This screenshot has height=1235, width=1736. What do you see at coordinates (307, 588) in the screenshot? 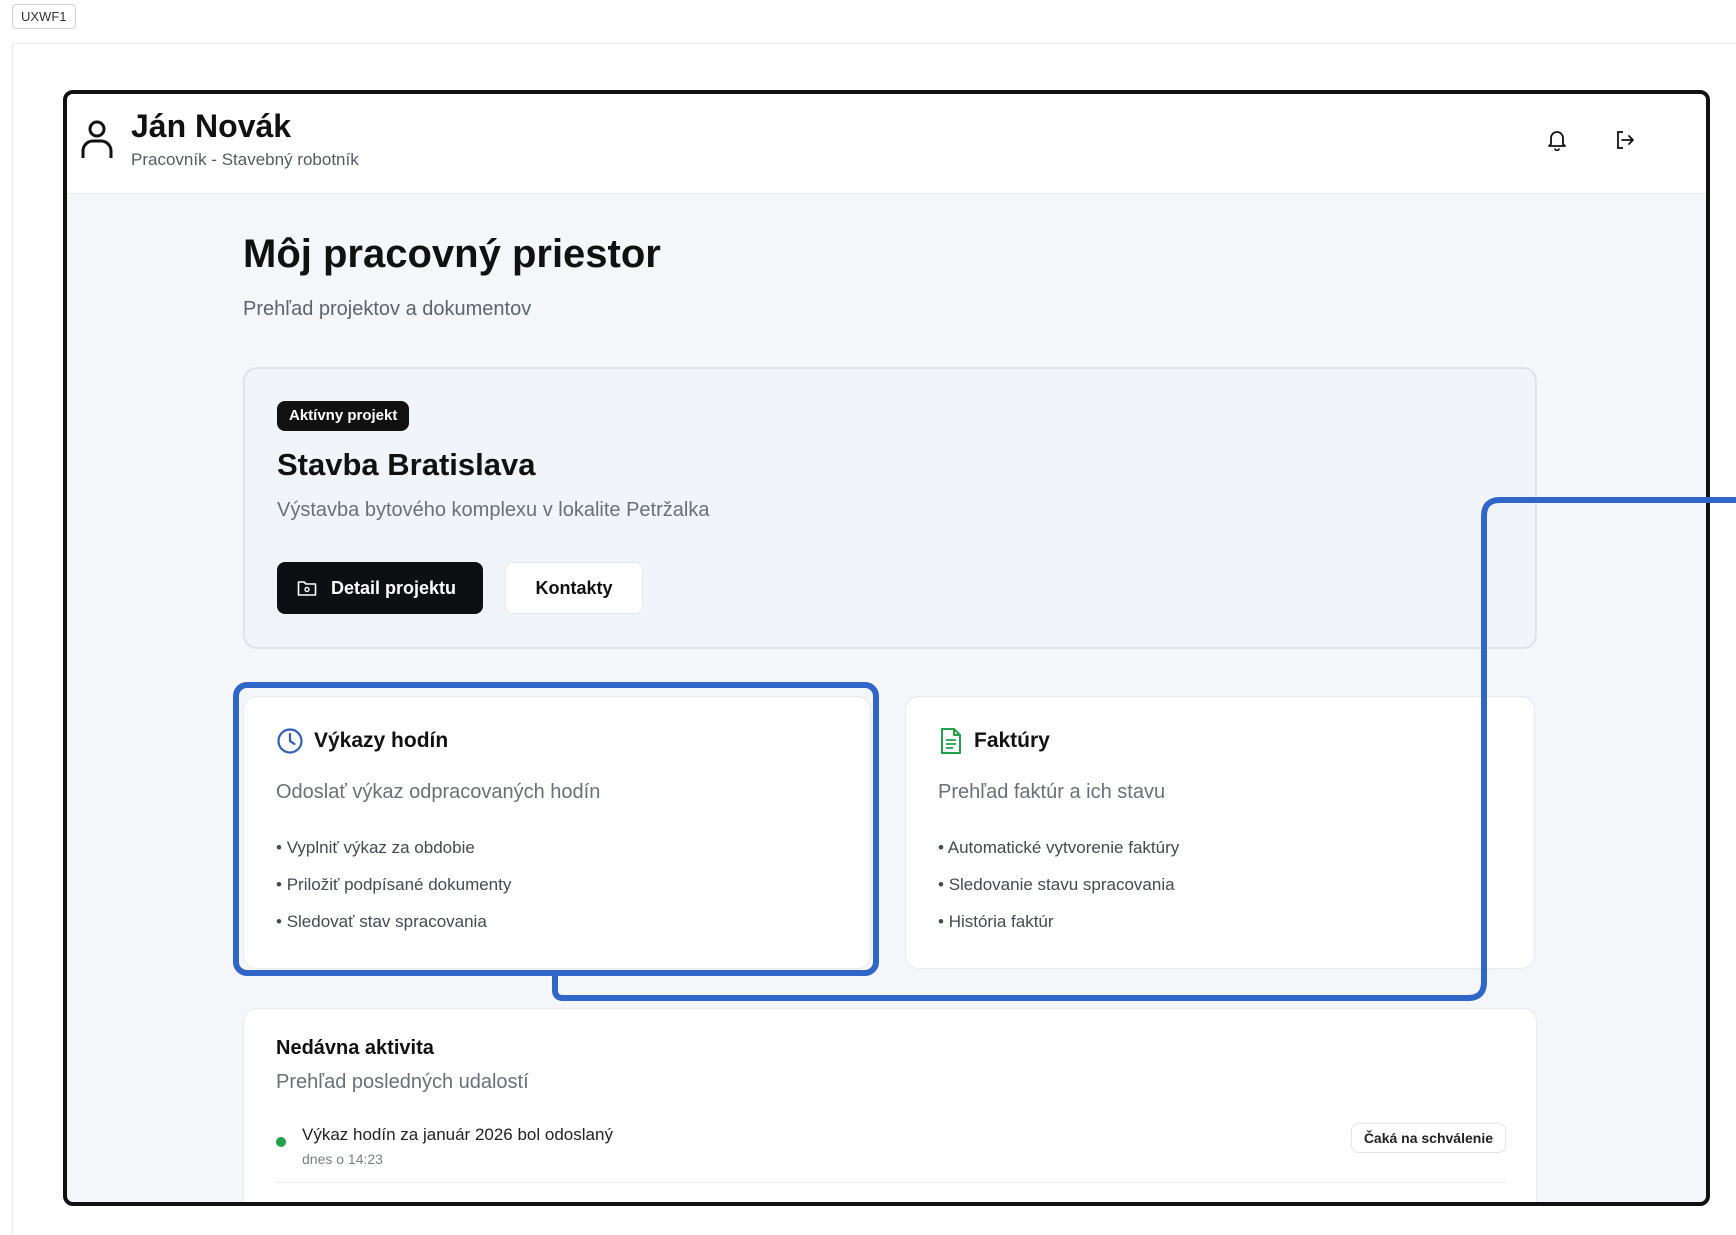
I see `folder-icon` at bounding box center [307, 588].